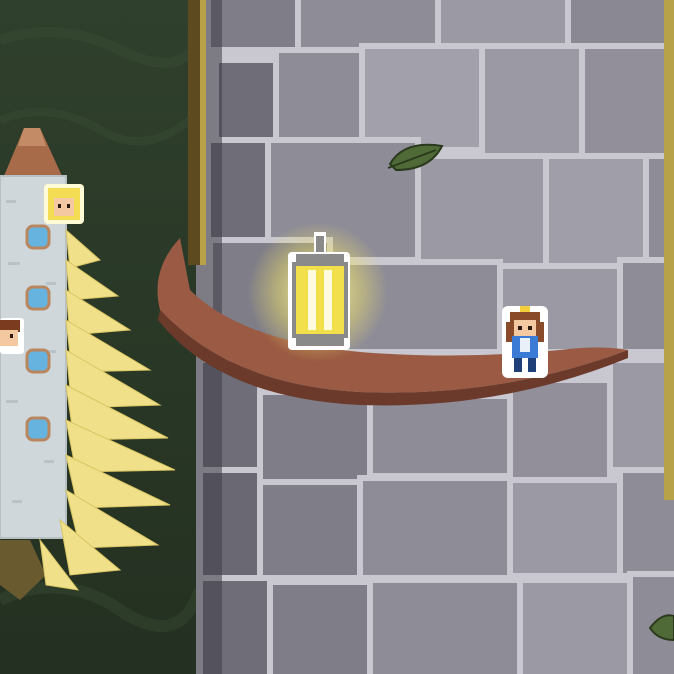  Describe the element at coordinates (64, 204) in the screenshot. I see `blonde-character-portrait` at that location.